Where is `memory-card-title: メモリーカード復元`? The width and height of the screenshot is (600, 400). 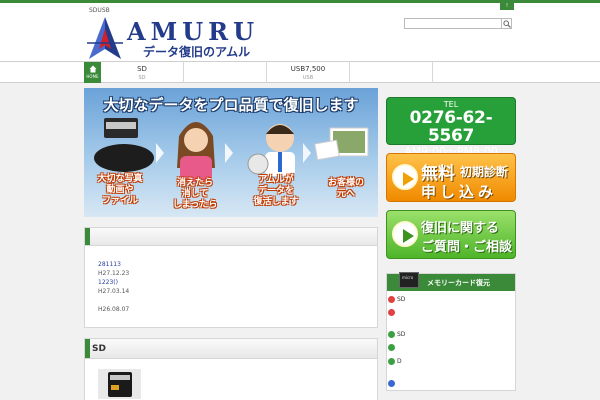 memory-card-title: メモリーカード復元 is located at coordinates (458, 283).